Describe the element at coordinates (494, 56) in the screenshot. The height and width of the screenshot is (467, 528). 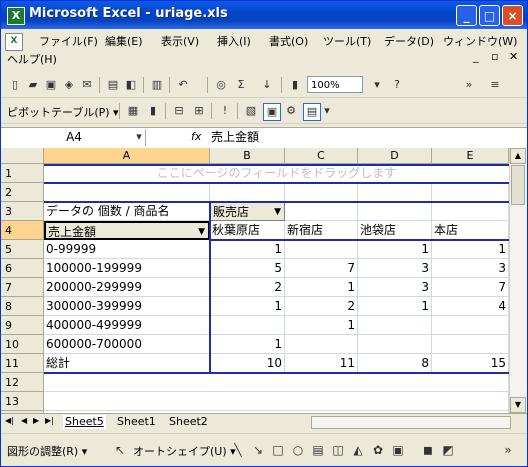
I see `doc-restore-icon: ▫` at that location.